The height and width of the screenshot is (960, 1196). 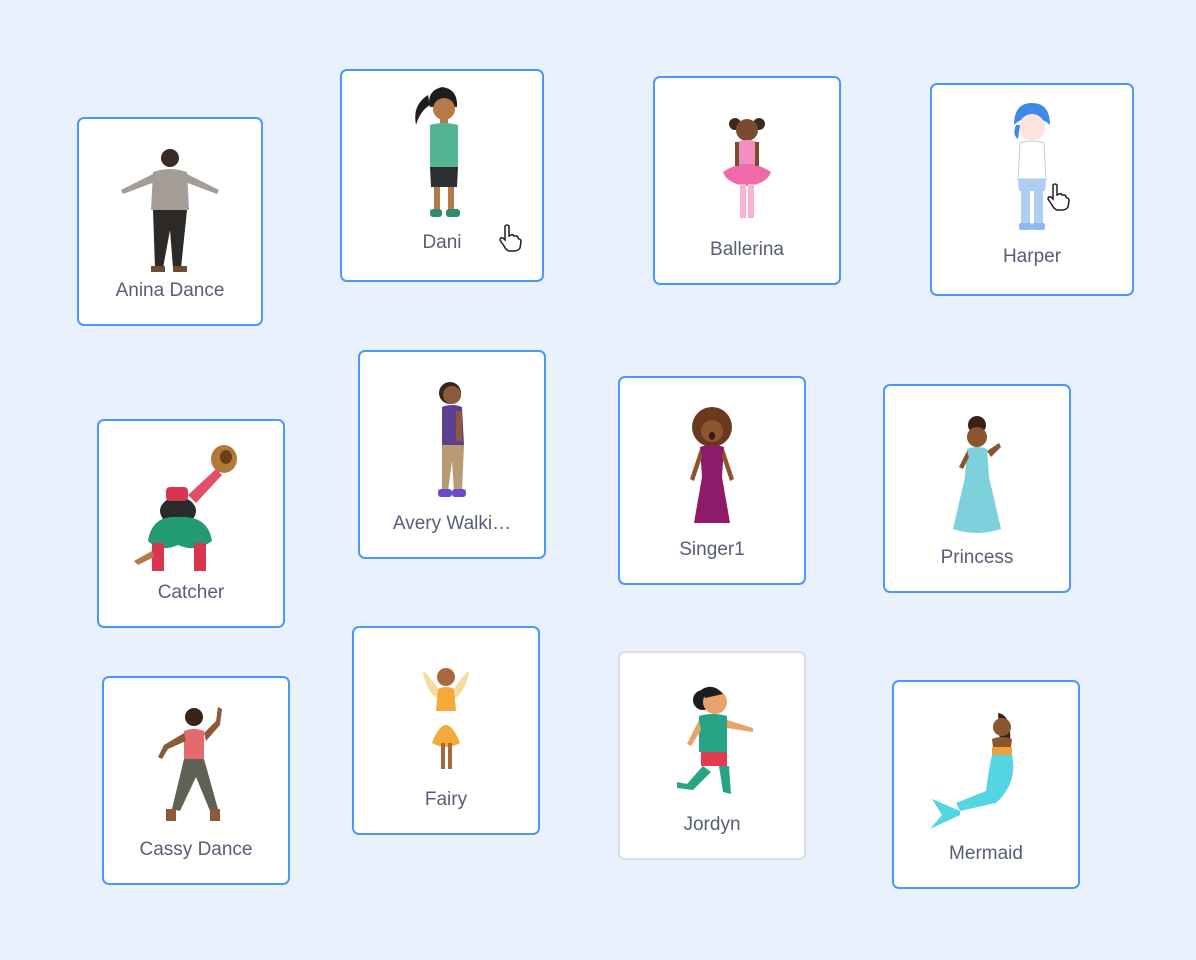 I want to click on running-girl-icon, so click(x=712, y=742).